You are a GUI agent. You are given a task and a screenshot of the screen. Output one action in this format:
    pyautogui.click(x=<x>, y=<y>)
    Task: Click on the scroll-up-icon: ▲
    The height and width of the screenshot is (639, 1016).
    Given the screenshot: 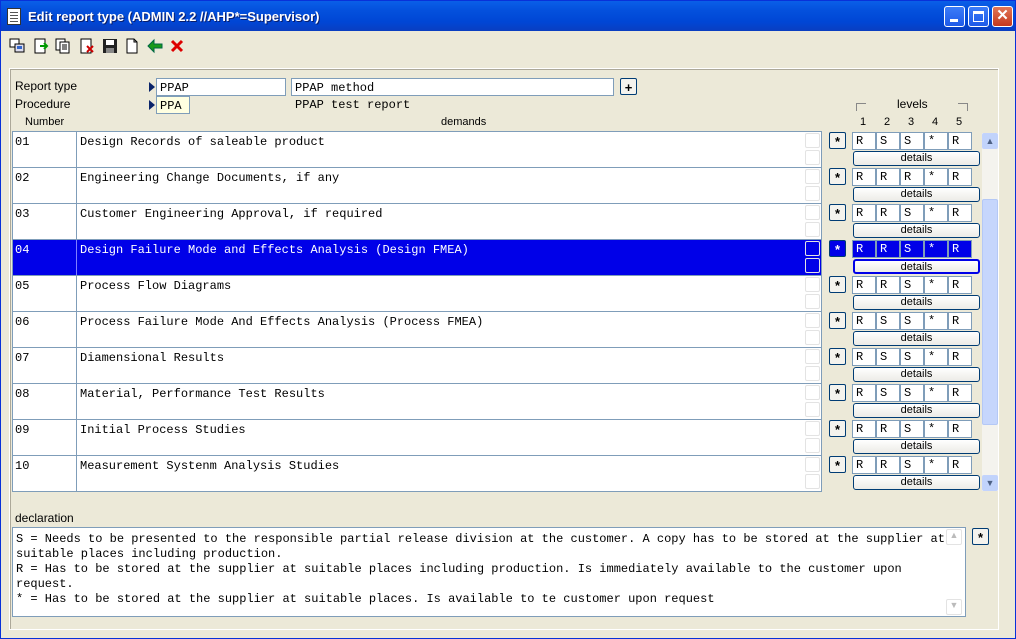 What is the action you would take?
    pyautogui.click(x=954, y=537)
    